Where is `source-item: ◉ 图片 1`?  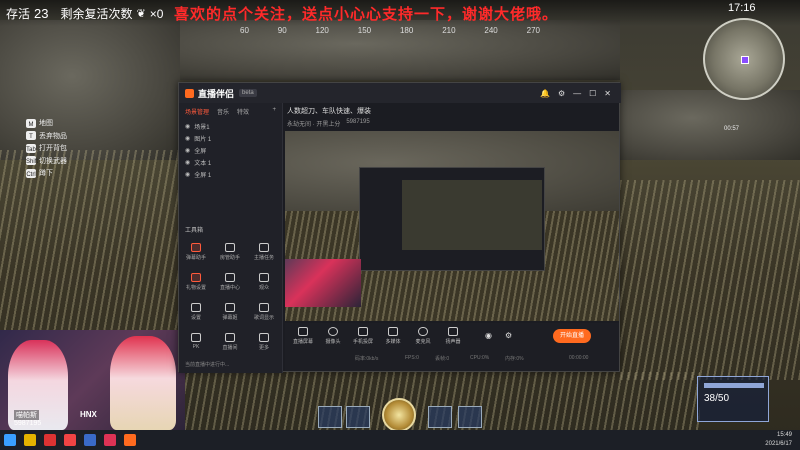
source-item: ◉ 图片 1 is located at coordinates (230, 138).